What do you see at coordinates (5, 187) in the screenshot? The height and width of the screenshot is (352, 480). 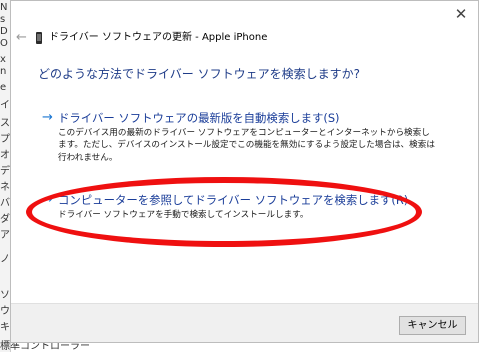 I see `bg-fragment: ネ` at bounding box center [5, 187].